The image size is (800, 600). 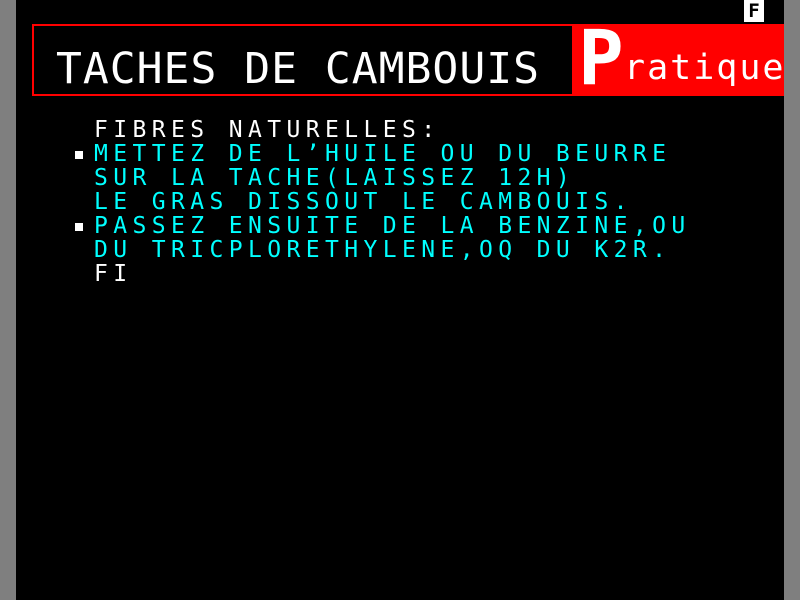 What do you see at coordinates (298, 69) in the screenshot?
I see `page-title: TACHES DE CAMBOUIS` at bounding box center [298, 69].